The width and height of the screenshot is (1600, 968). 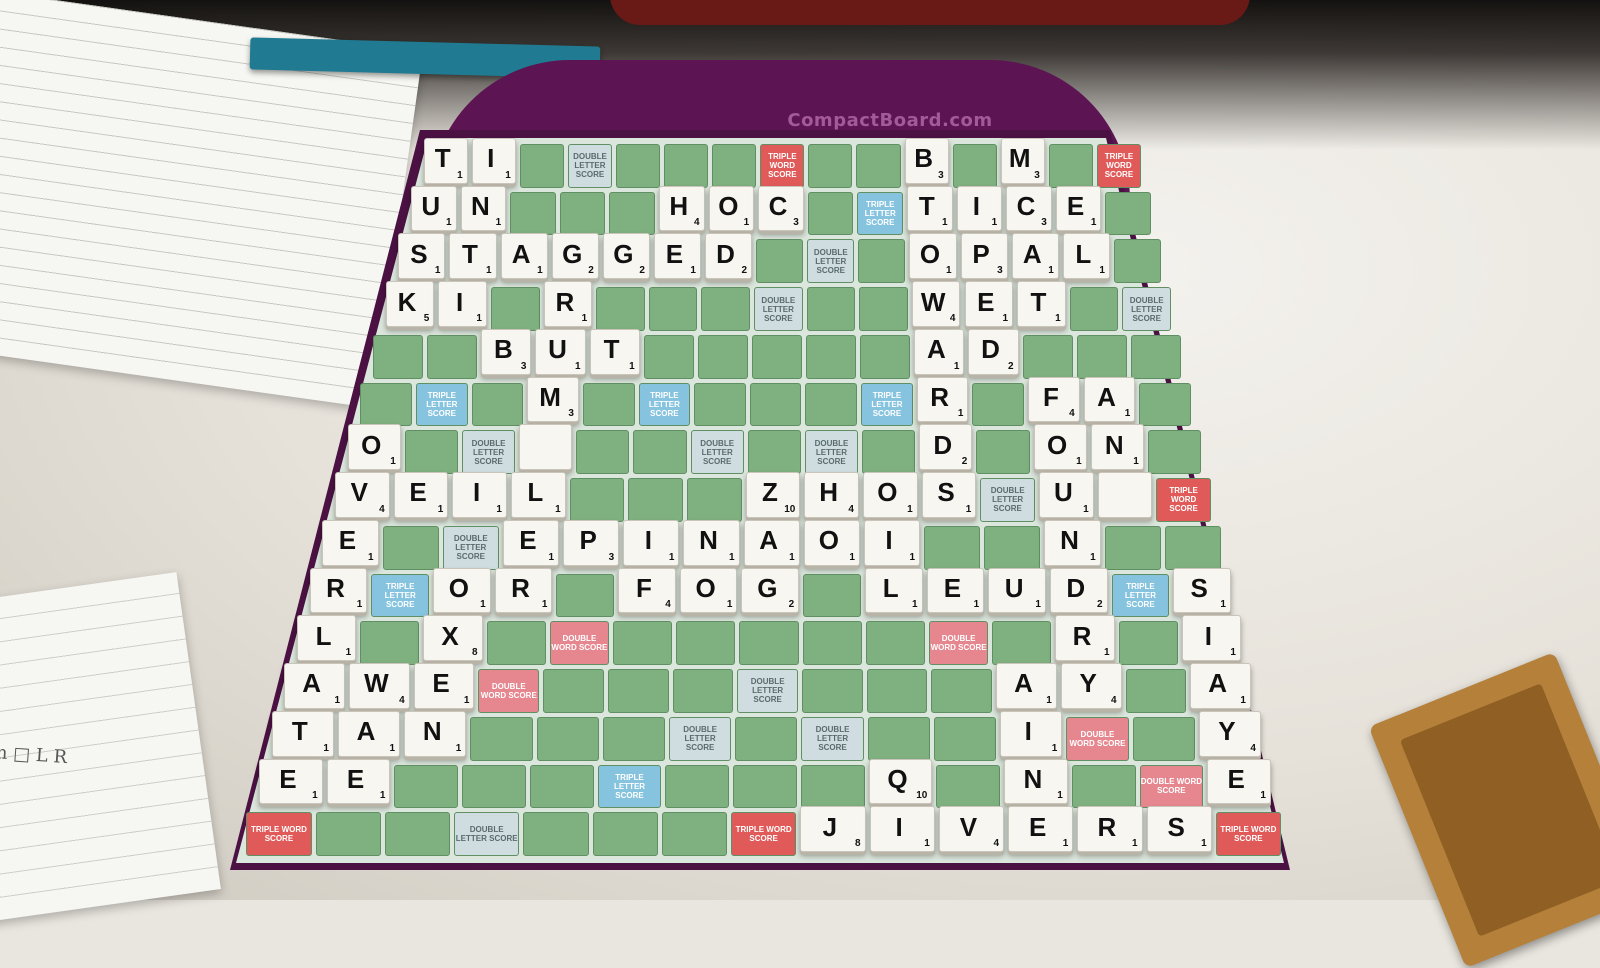 What do you see at coordinates (949, 495) in the screenshot?
I see `letter-tile: S1` at bounding box center [949, 495].